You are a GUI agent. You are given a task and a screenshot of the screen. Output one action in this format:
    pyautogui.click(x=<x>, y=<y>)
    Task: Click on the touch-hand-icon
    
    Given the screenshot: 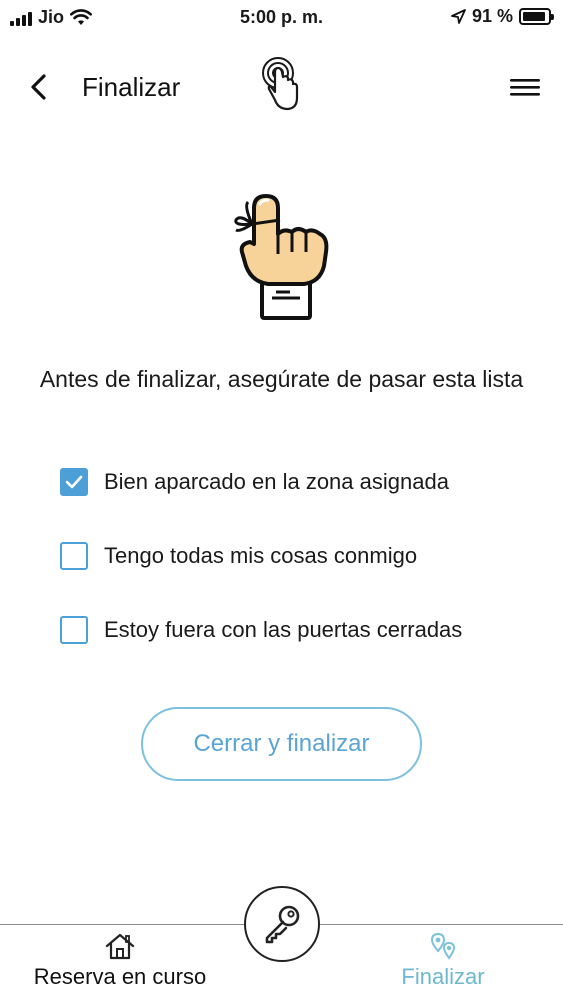 What is the action you would take?
    pyautogui.click(x=280, y=84)
    